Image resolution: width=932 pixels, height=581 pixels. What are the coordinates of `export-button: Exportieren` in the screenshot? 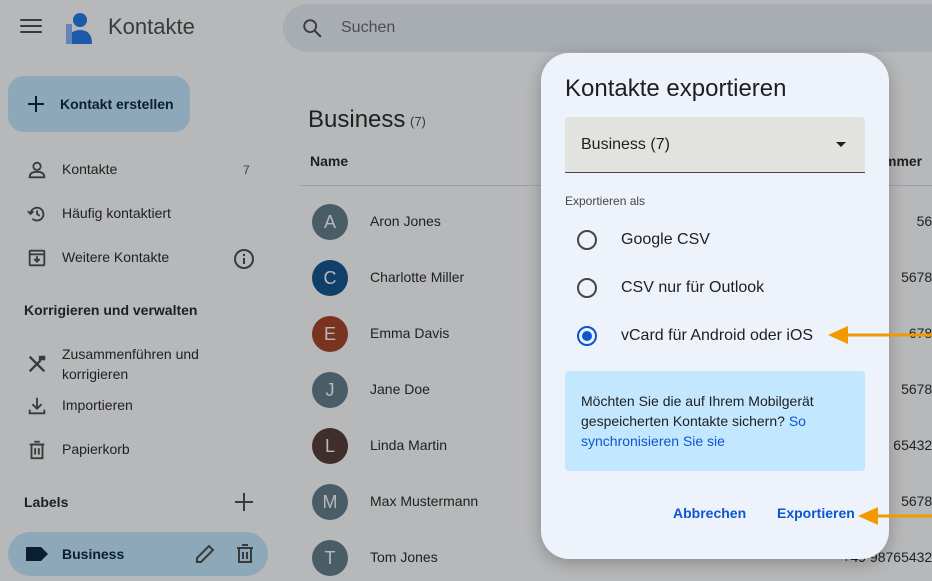 It's located at (816, 513).